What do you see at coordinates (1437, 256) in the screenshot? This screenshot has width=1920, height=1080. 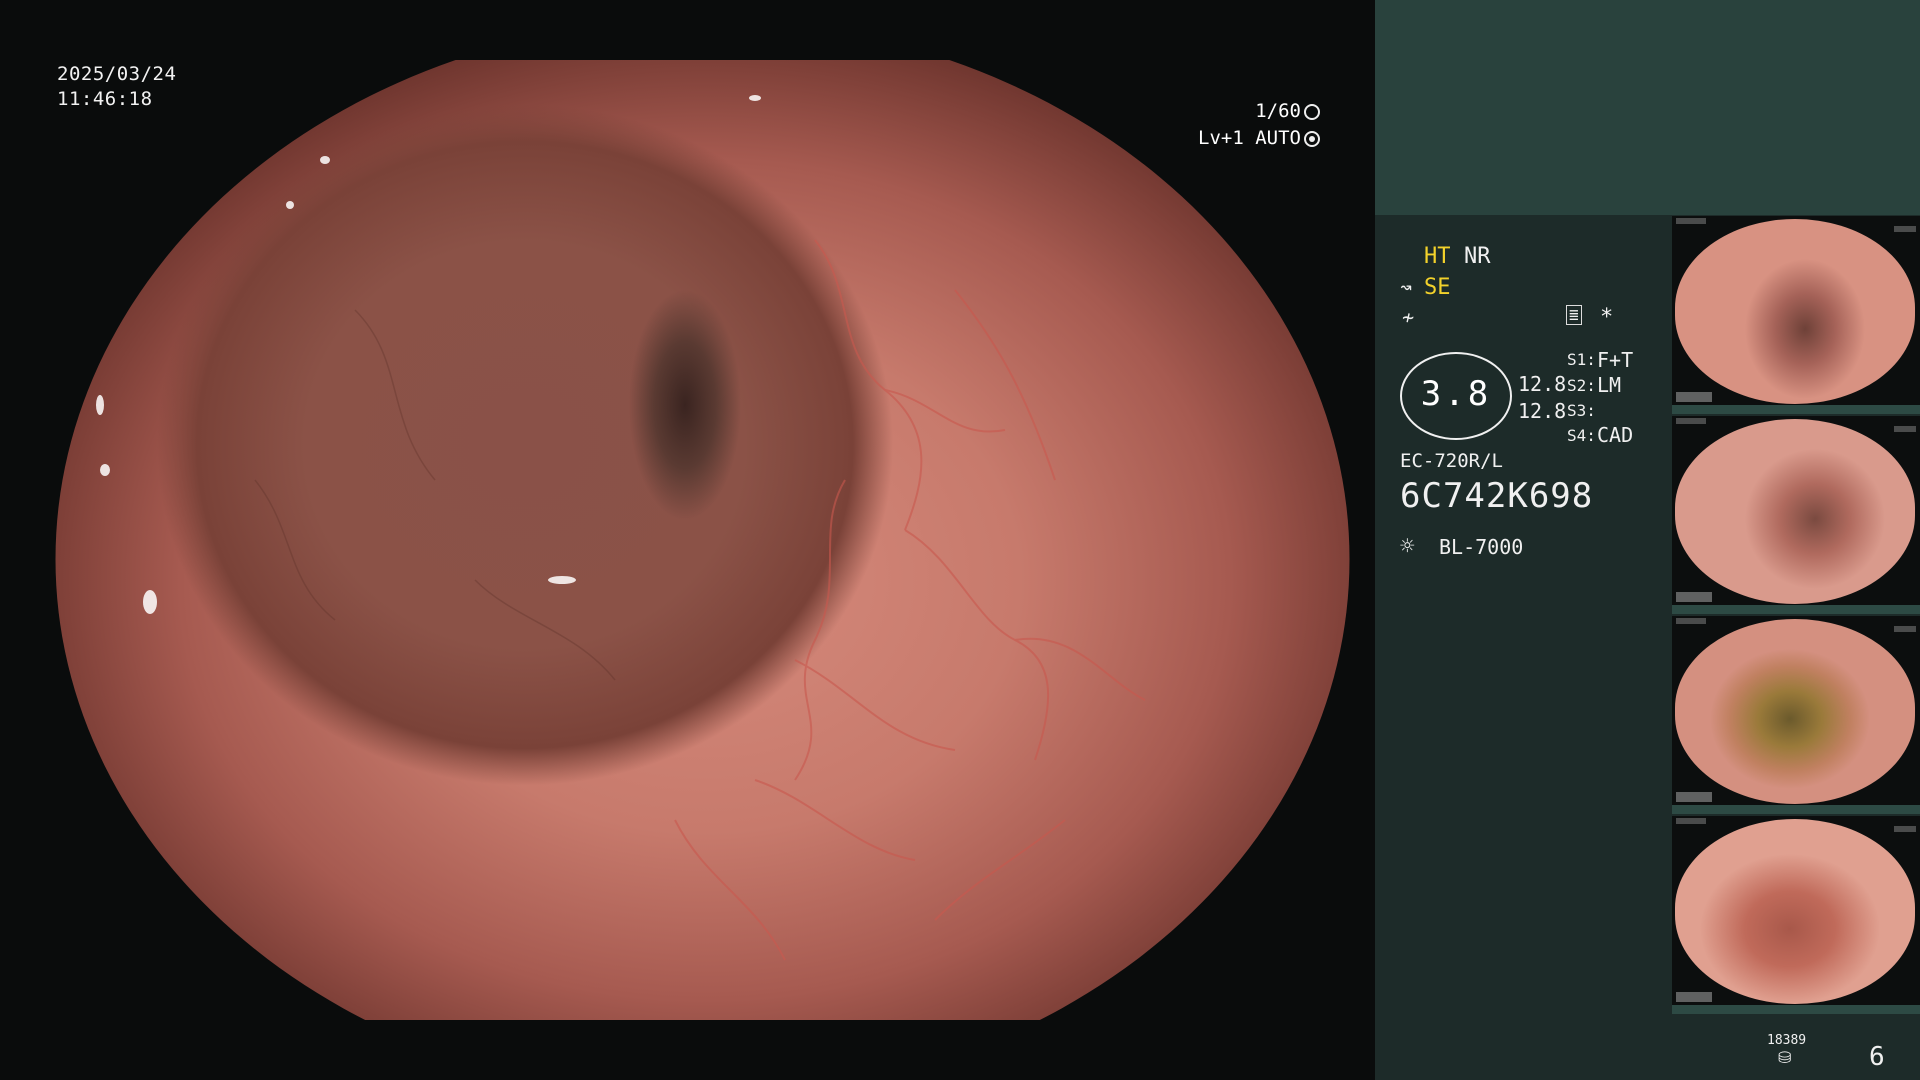 I see `ht-label: HT` at bounding box center [1437, 256].